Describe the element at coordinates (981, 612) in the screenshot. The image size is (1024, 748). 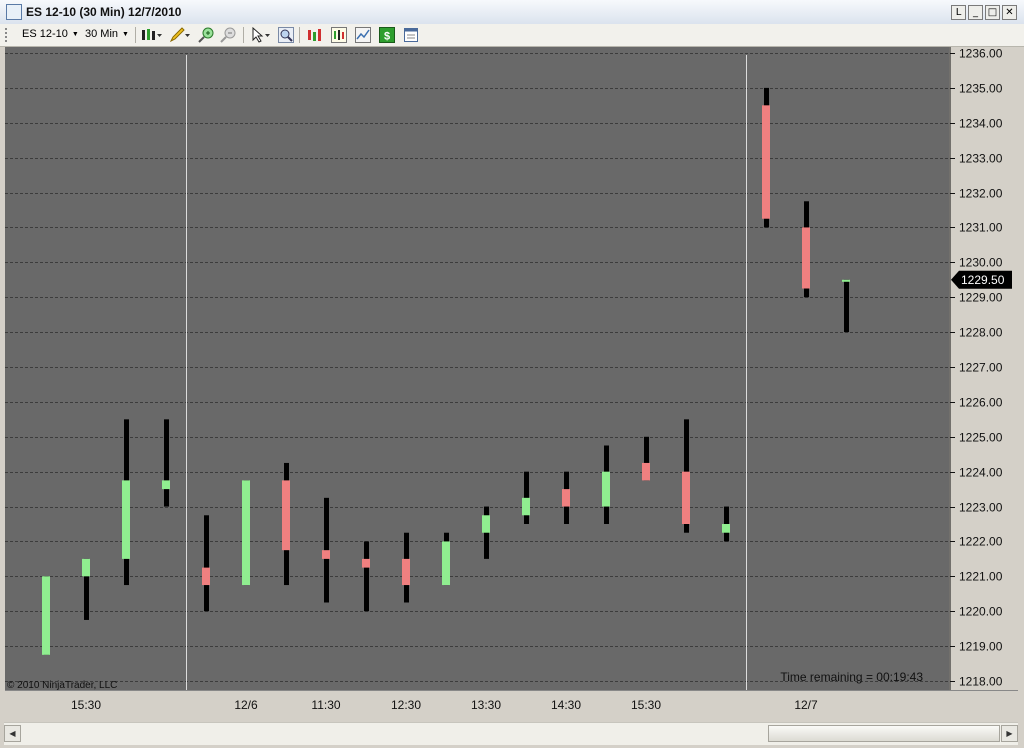
I see `y-tick-label: 1220.00` at that location.